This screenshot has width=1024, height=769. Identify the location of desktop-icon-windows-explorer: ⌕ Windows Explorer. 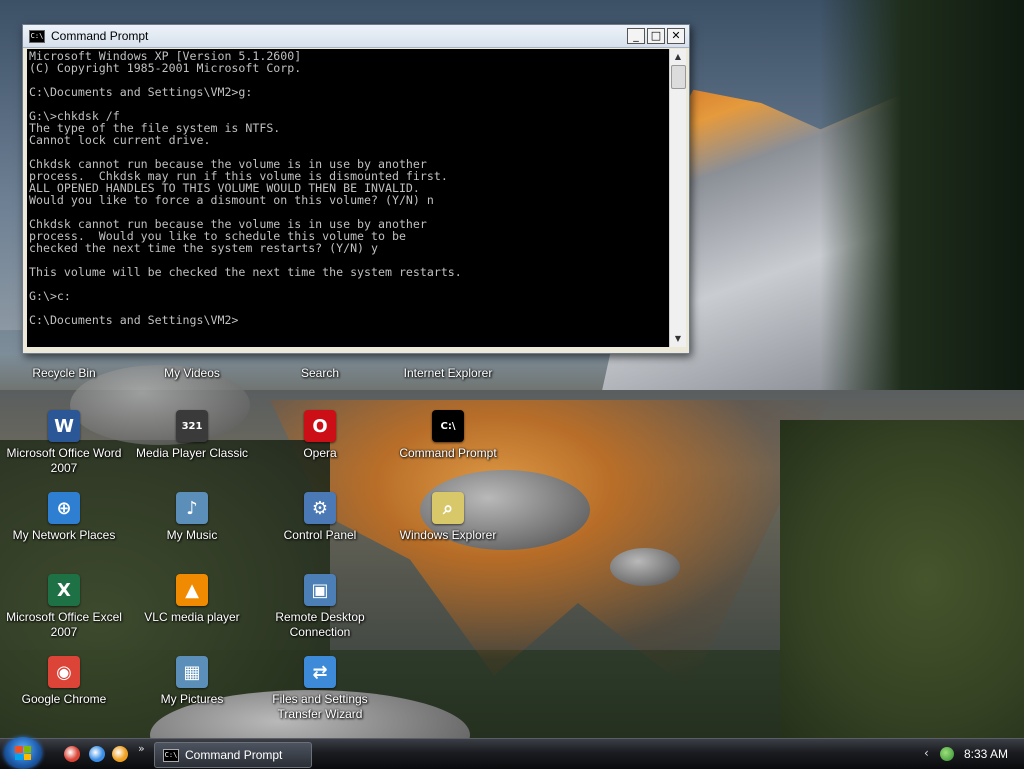
(448, 517).